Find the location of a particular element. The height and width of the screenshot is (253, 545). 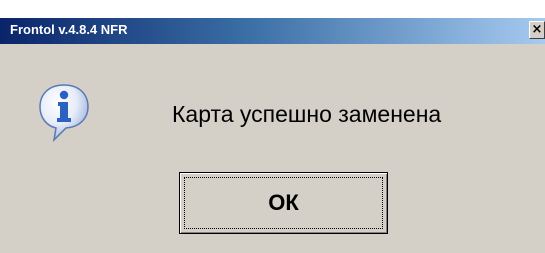

message-text: Карта успешно заменена is located at coordinates (307, 114).